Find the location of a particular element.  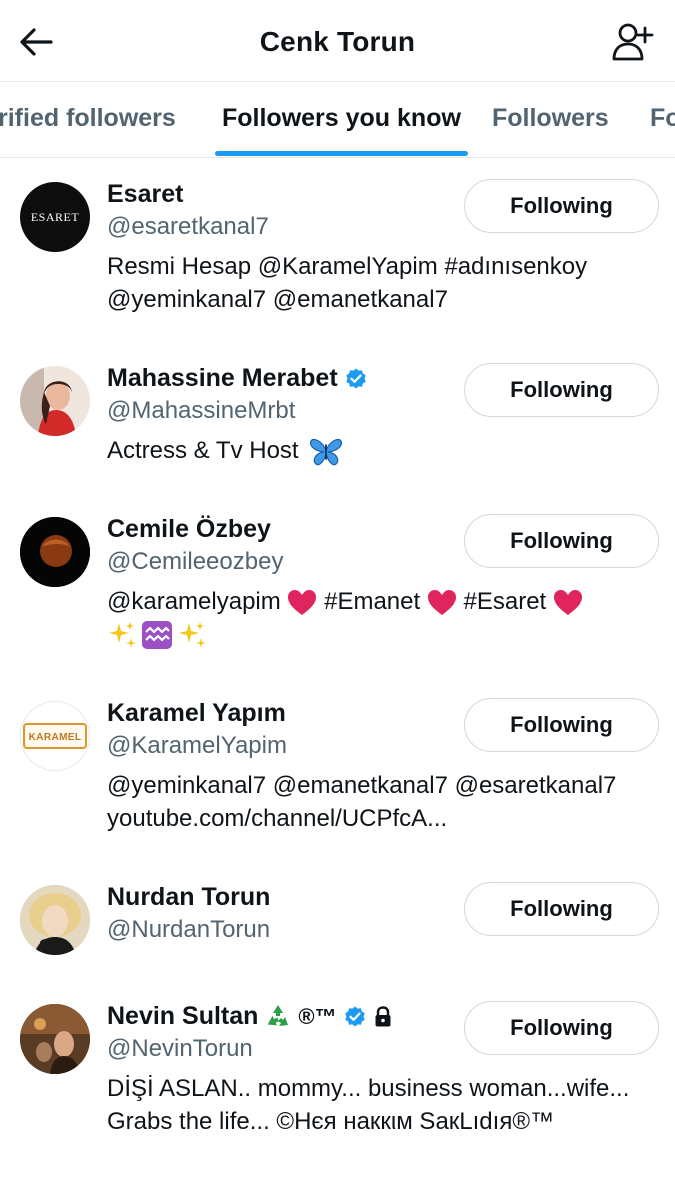

user-name: Cemile Özbey is located at coordinates (189, 529).